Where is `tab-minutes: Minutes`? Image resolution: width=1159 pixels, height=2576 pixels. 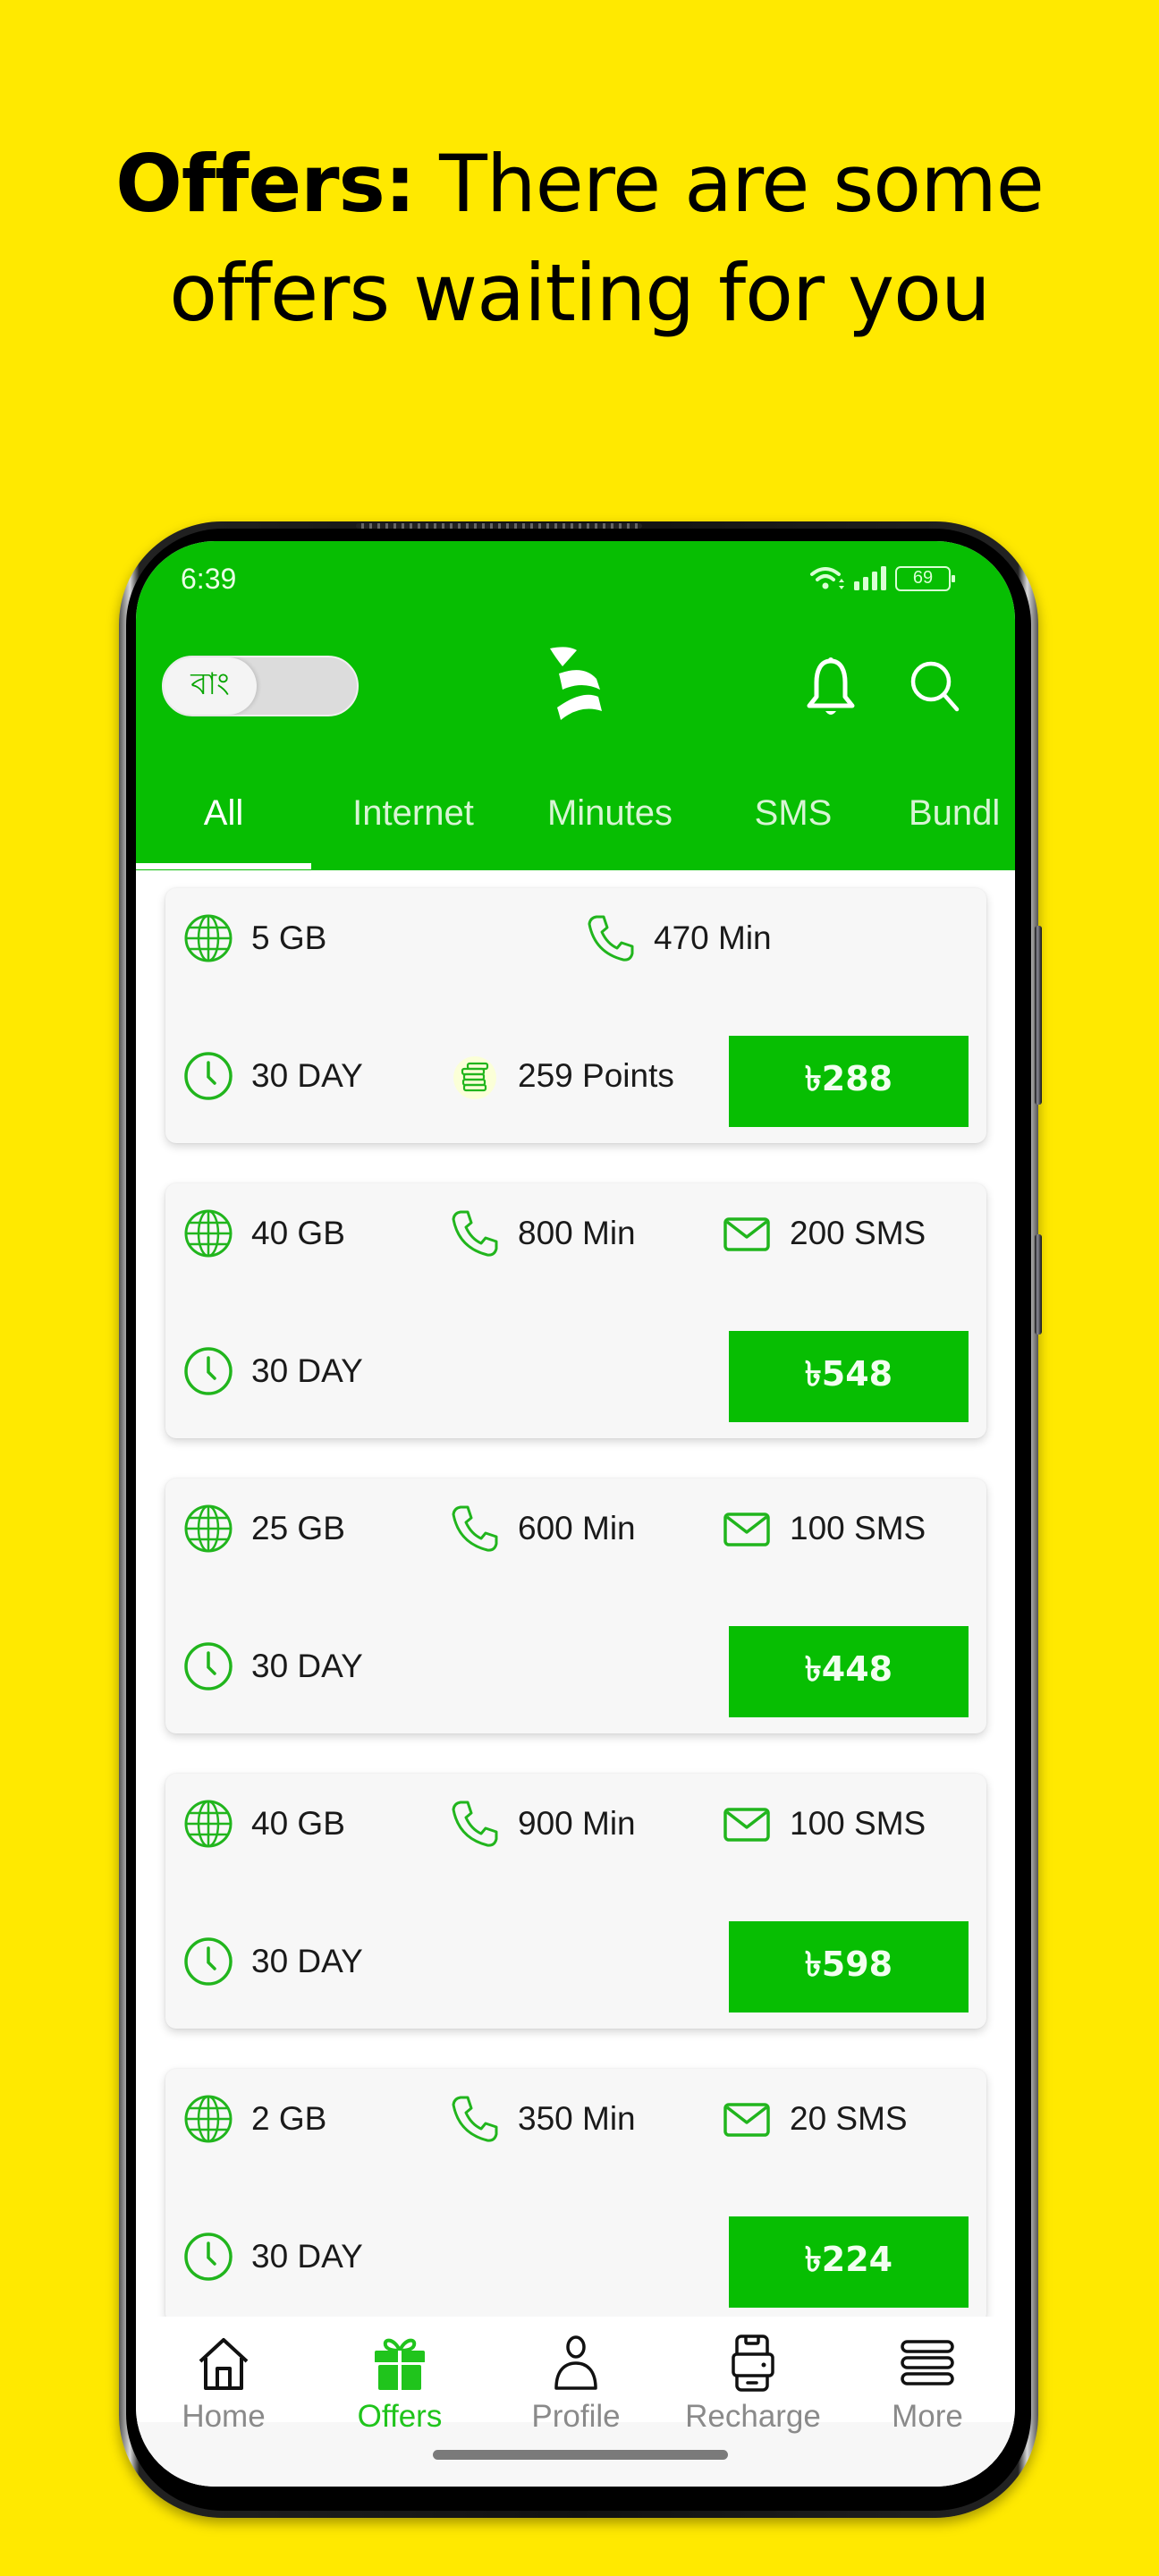
tab-minutes: Minutes is located at coordinates (609, 813).